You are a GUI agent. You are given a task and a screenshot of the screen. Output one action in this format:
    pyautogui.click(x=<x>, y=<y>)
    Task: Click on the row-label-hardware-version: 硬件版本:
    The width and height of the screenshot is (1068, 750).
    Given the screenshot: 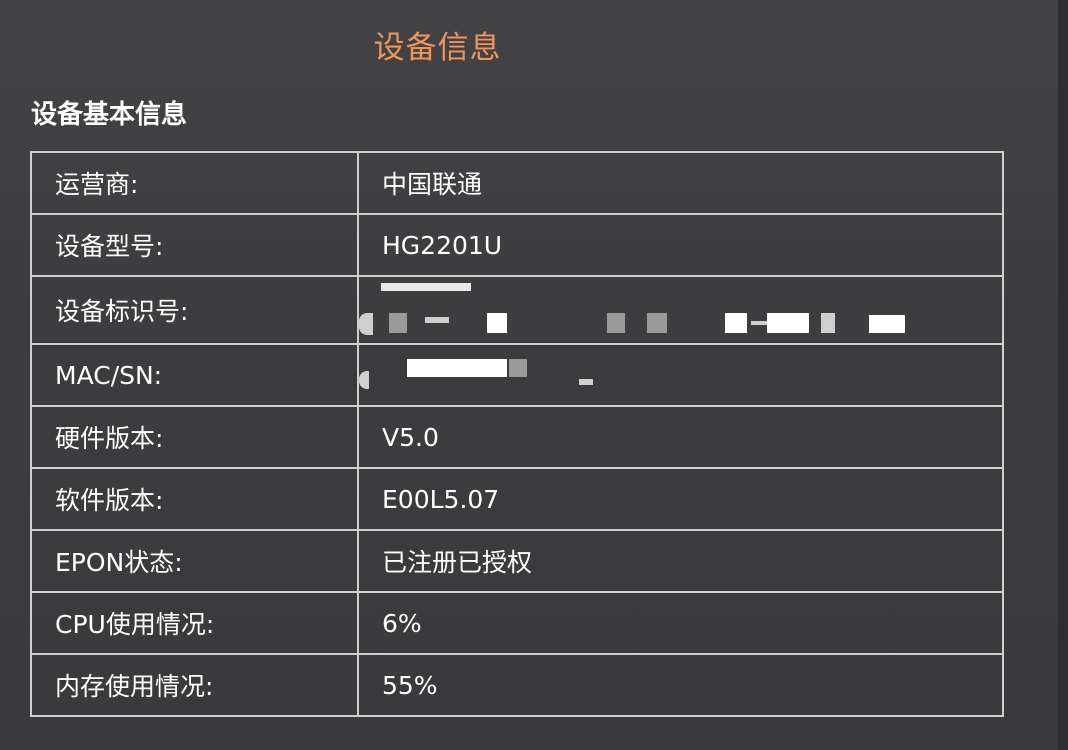 What is the action you would take?
    pyautogui.click(x=194, y=437)
    